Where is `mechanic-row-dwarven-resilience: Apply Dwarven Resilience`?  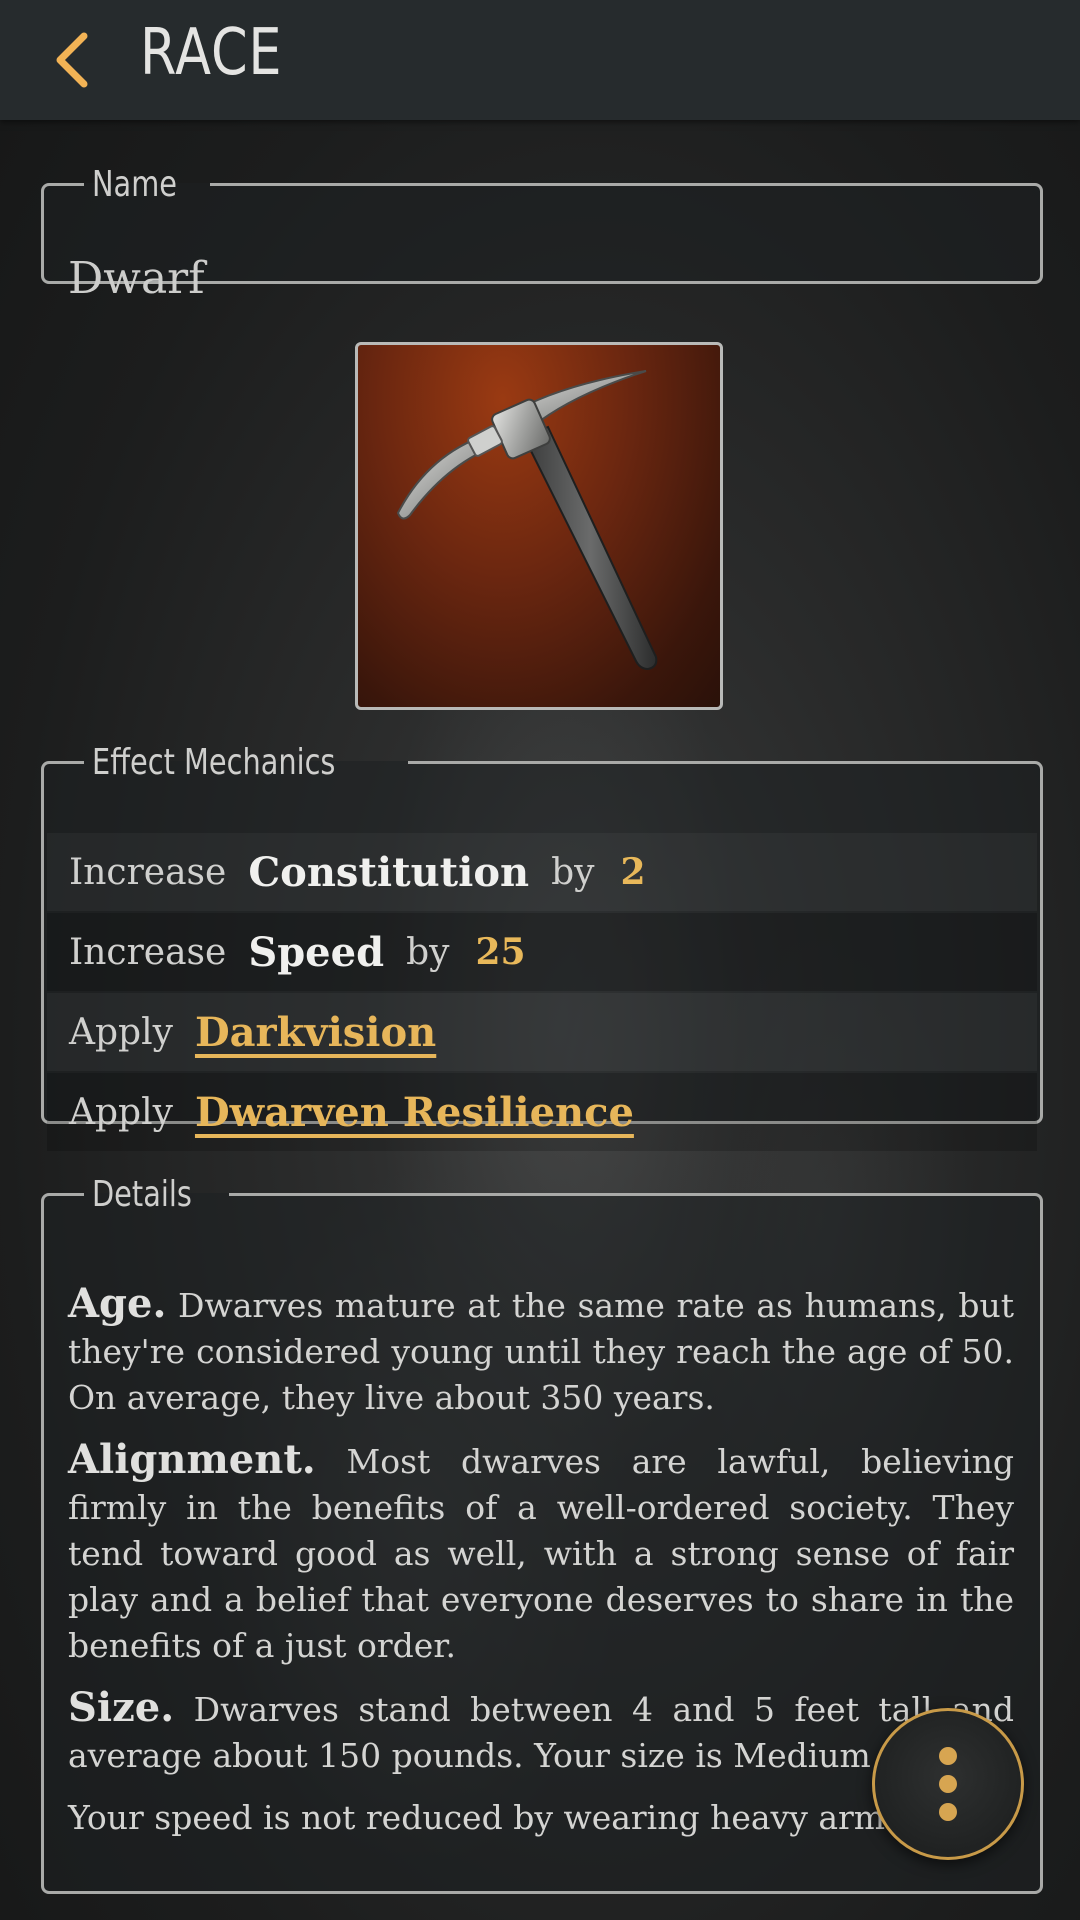
mechanic-row-dwarven-resilience: Apply Dwarven Resilience is located at coordinates (542, 1112).